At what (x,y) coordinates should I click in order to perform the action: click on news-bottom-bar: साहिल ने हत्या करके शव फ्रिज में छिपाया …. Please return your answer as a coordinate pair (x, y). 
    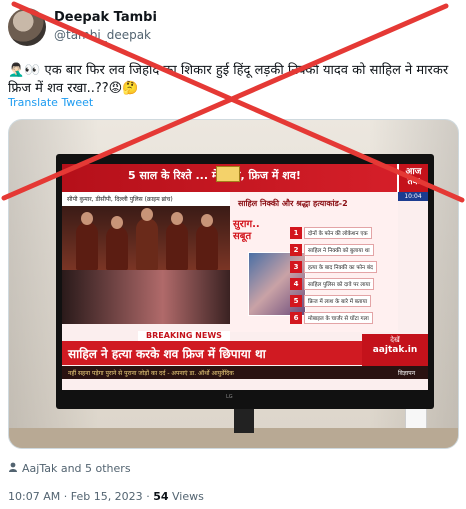
    Looking at the image, I should click on (212, 353).